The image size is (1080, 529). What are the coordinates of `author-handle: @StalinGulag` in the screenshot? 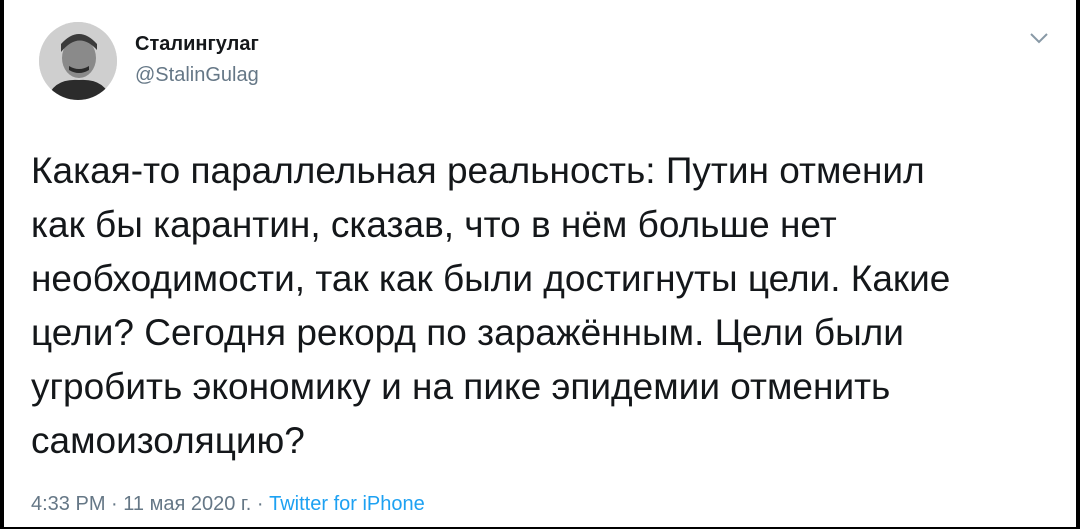 It's located at (197, 75).